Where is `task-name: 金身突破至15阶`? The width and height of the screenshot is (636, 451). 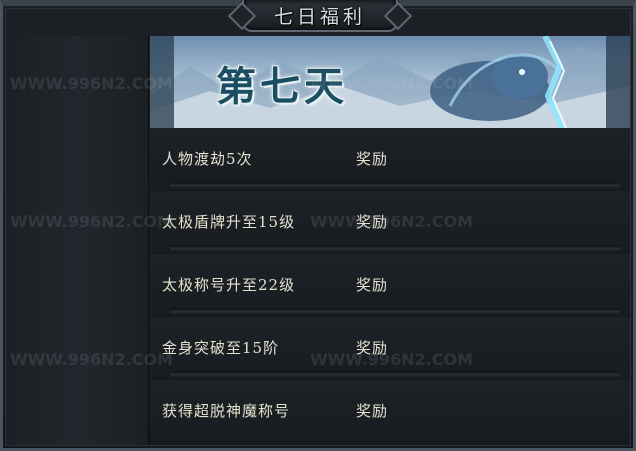
task-name: 金身突破至15阶 is located at coordinates (221, 348).